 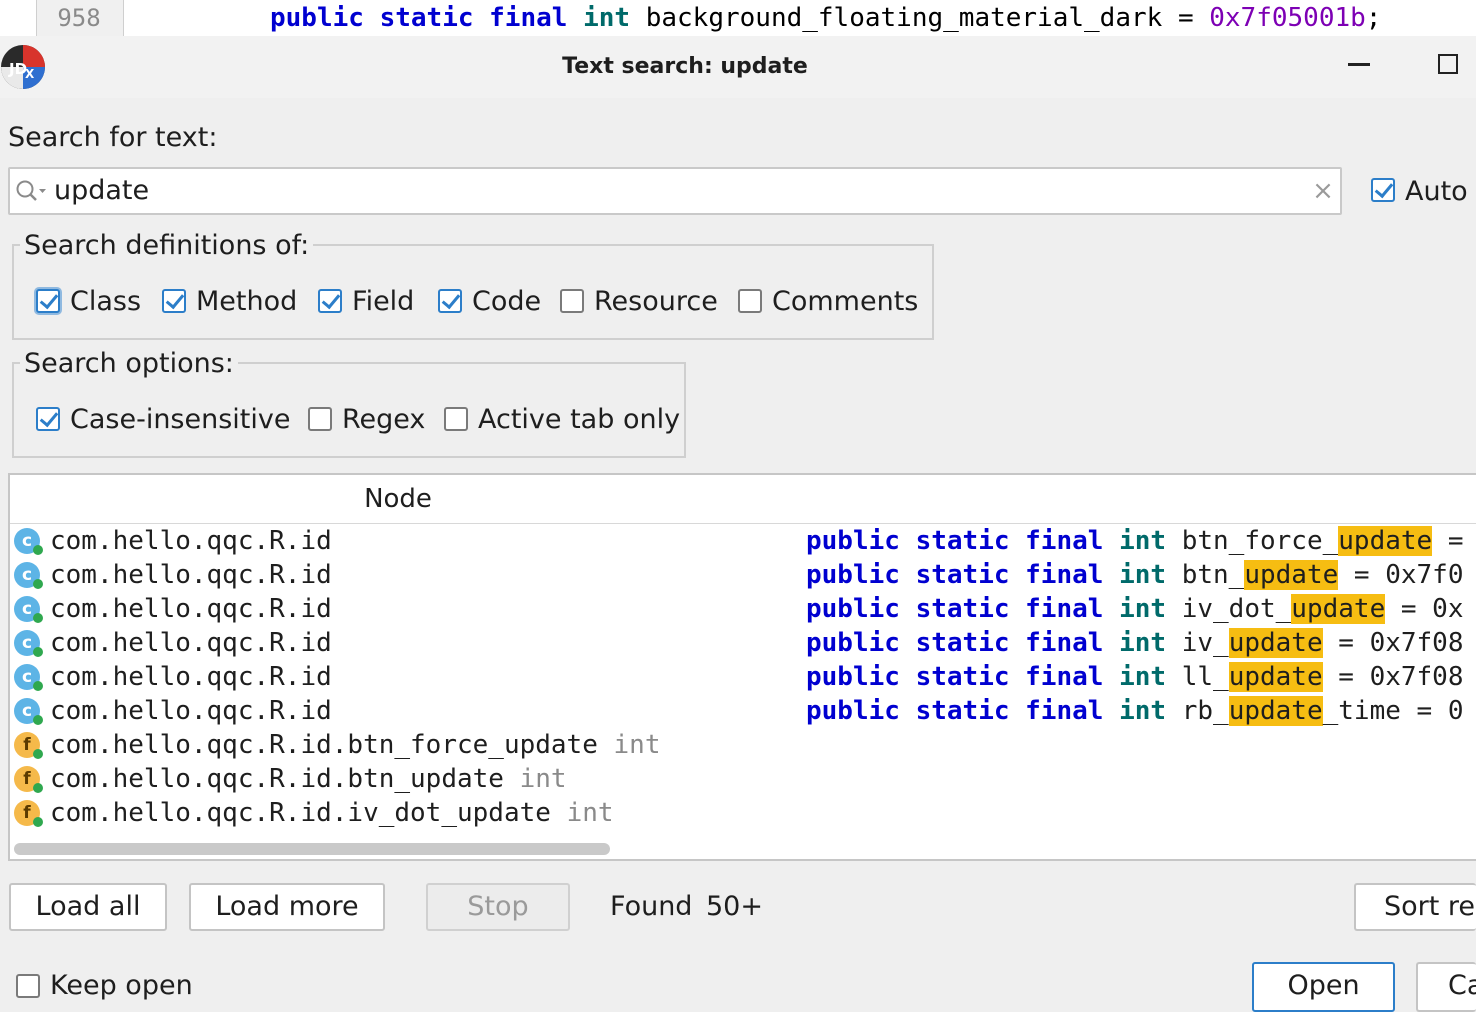 What do you see at coordinates (572, 301) in the screenshot?
I see `resource-checkbox` at bounding box center [572, 301].